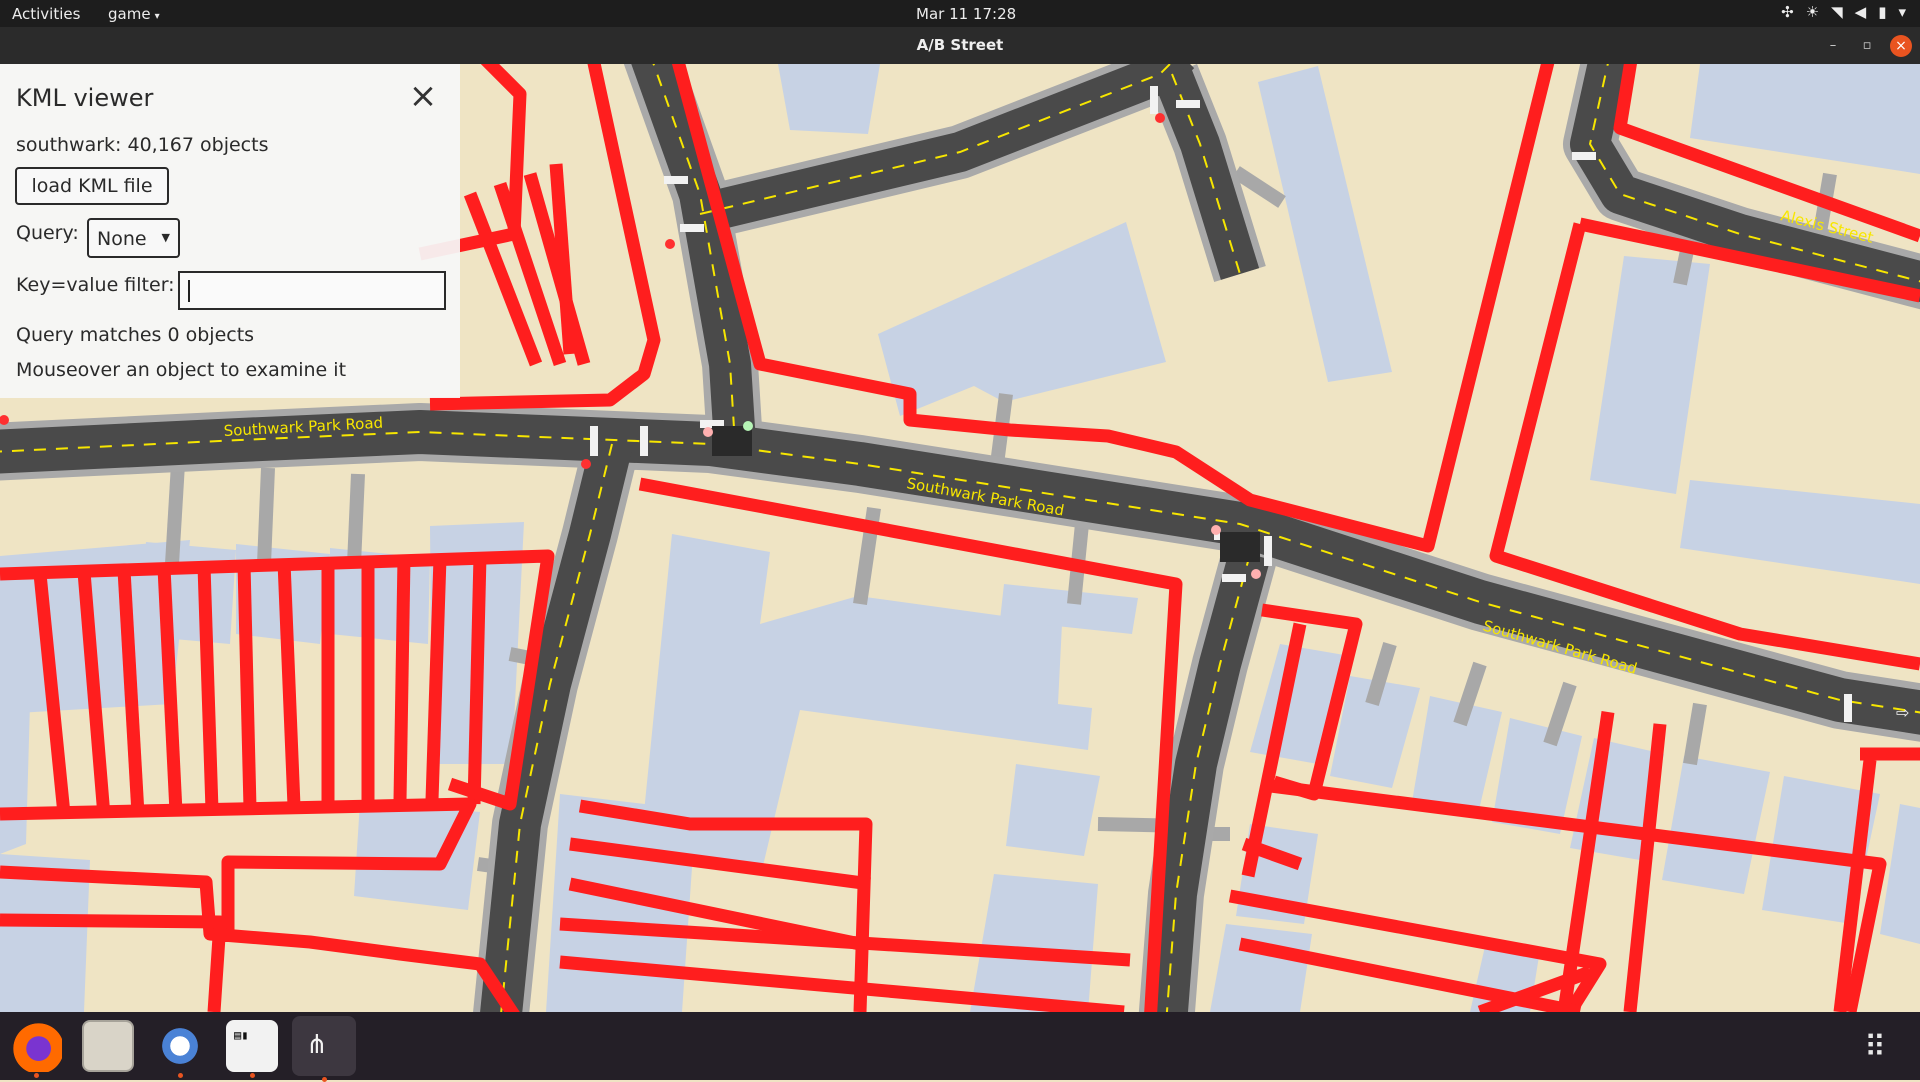 Image resolution: width=1920 pixels, height=1082 pixels. Describe the element at coordinates (95, 285) in the screenshot. I see `filter-label: Key=value filter:` at that location.